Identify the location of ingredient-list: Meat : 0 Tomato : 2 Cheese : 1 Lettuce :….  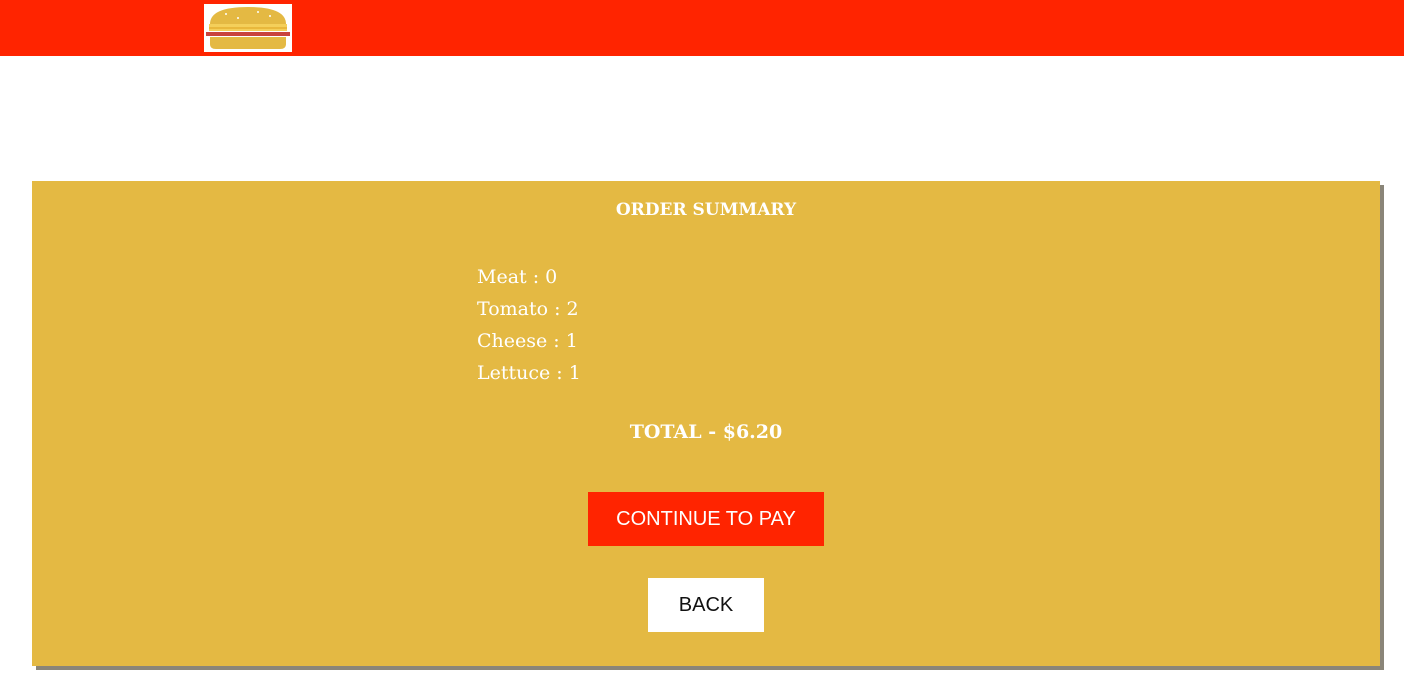
(529, 325).